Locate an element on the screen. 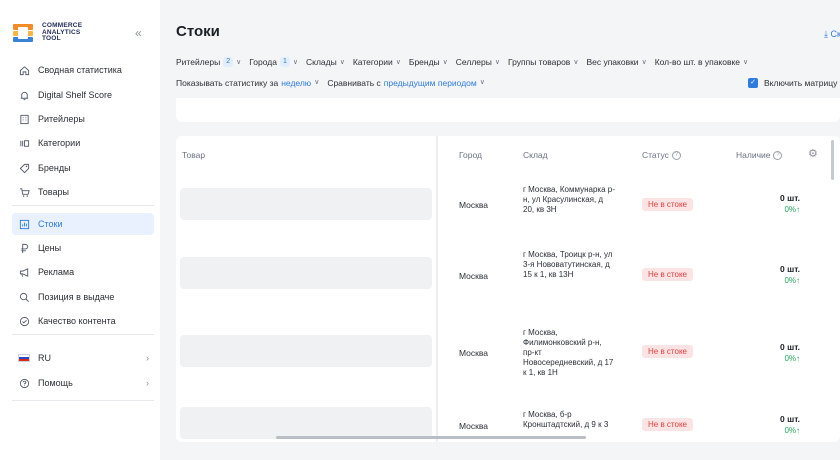 The height and width of the screenshot is (460, 840). column-header-status: Статус? is located at coordinates (661, 155).